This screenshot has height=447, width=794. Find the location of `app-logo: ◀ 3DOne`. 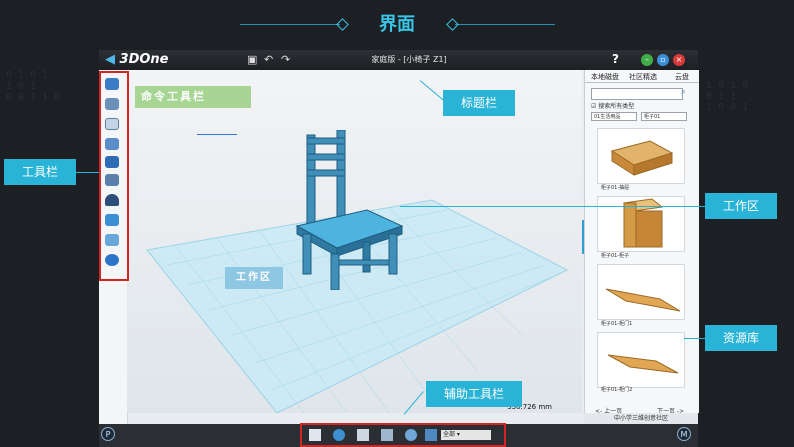

app-logo: ◀ 3DOne is located at coordinates (137, 59).